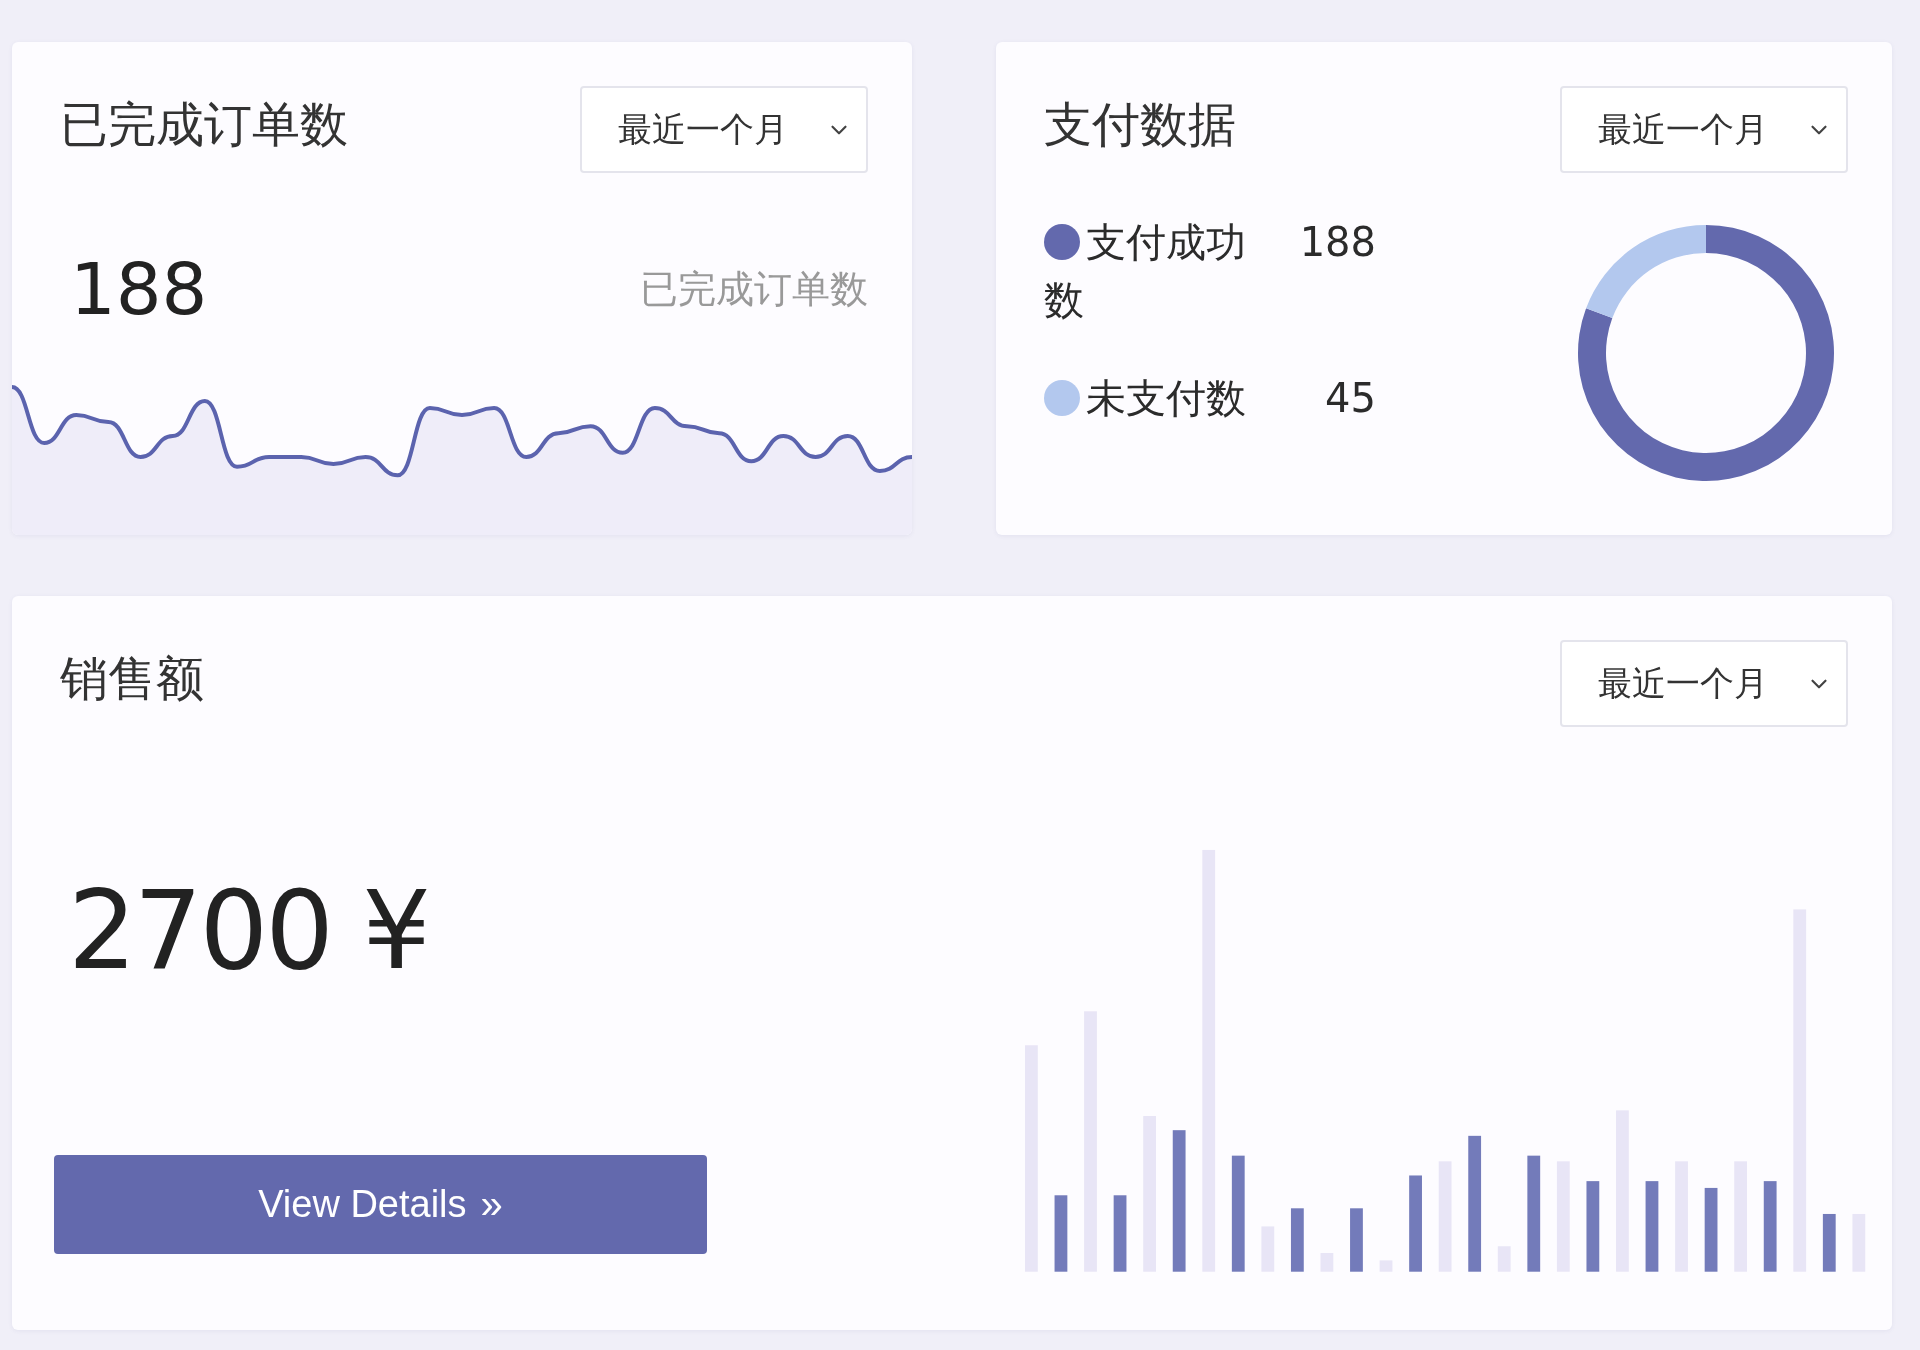  Describe the element at coordinates (139, 289) in the screenshot. I see `order-count: 188` at that location.